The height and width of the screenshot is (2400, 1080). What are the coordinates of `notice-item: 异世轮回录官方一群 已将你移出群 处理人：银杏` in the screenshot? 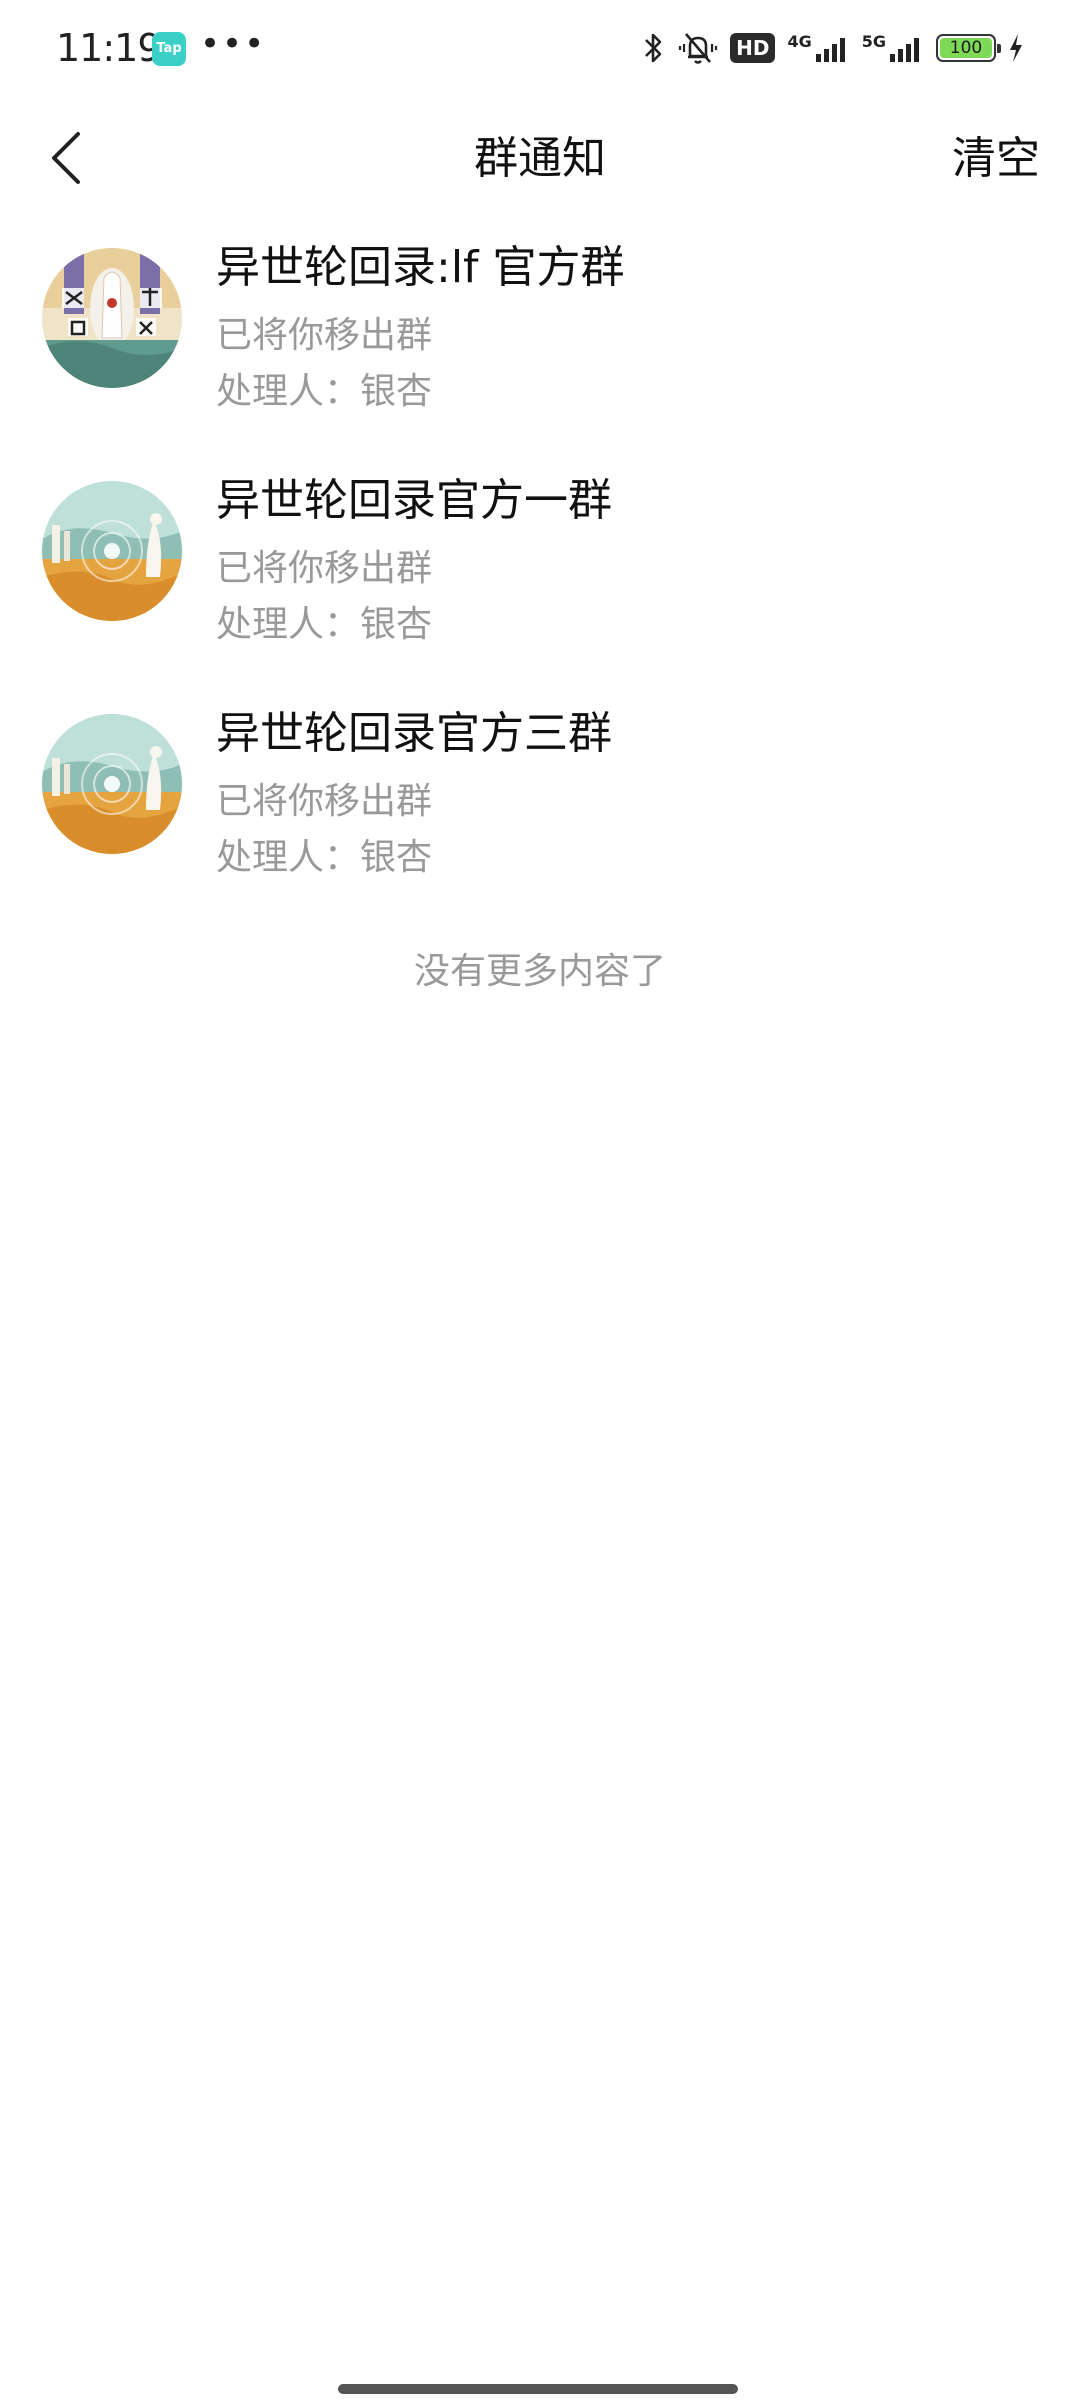 It's located at (540, 589).